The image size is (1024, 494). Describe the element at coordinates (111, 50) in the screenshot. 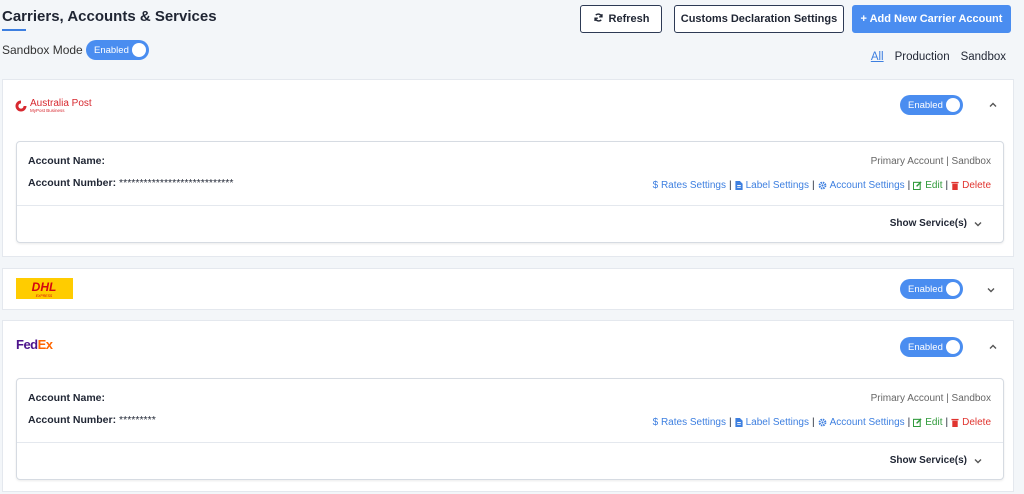

I see `sandbox-toggle-label: Enabled` at that location.